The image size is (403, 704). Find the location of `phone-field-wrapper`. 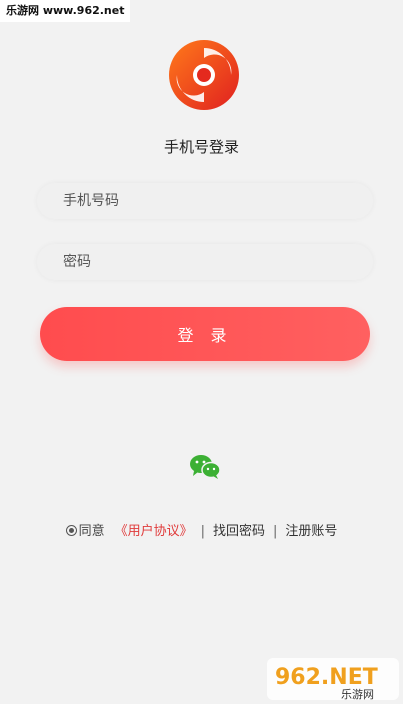

phone-field-wrapper is located at coordinates (205, 201).